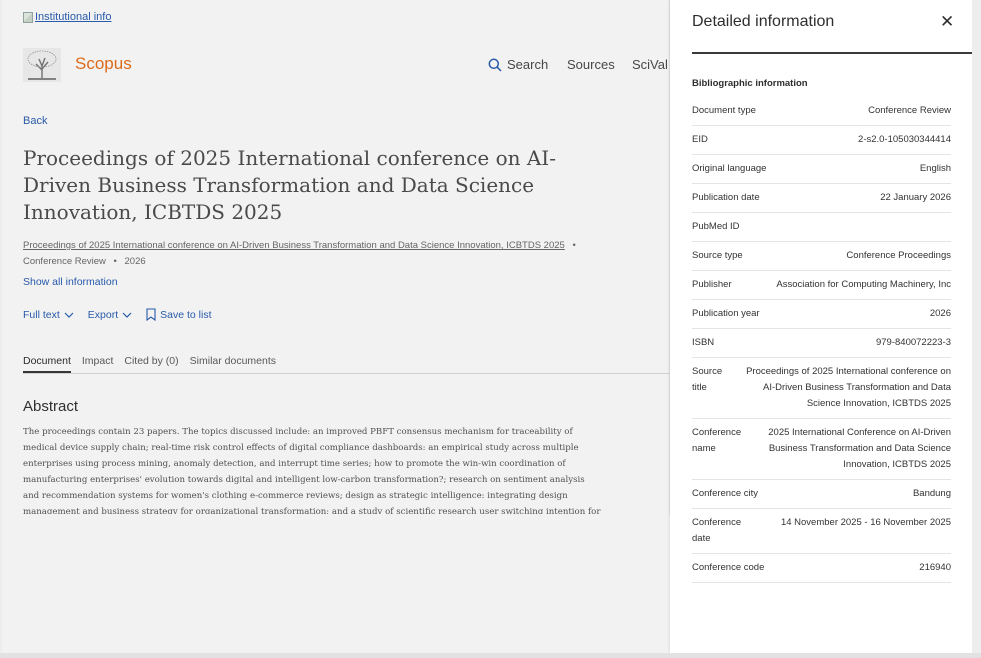 The image size is (981, 658). Describe the element at coordinates (935, 168) in the screenshot. I see `info-row-value: English` at that location.